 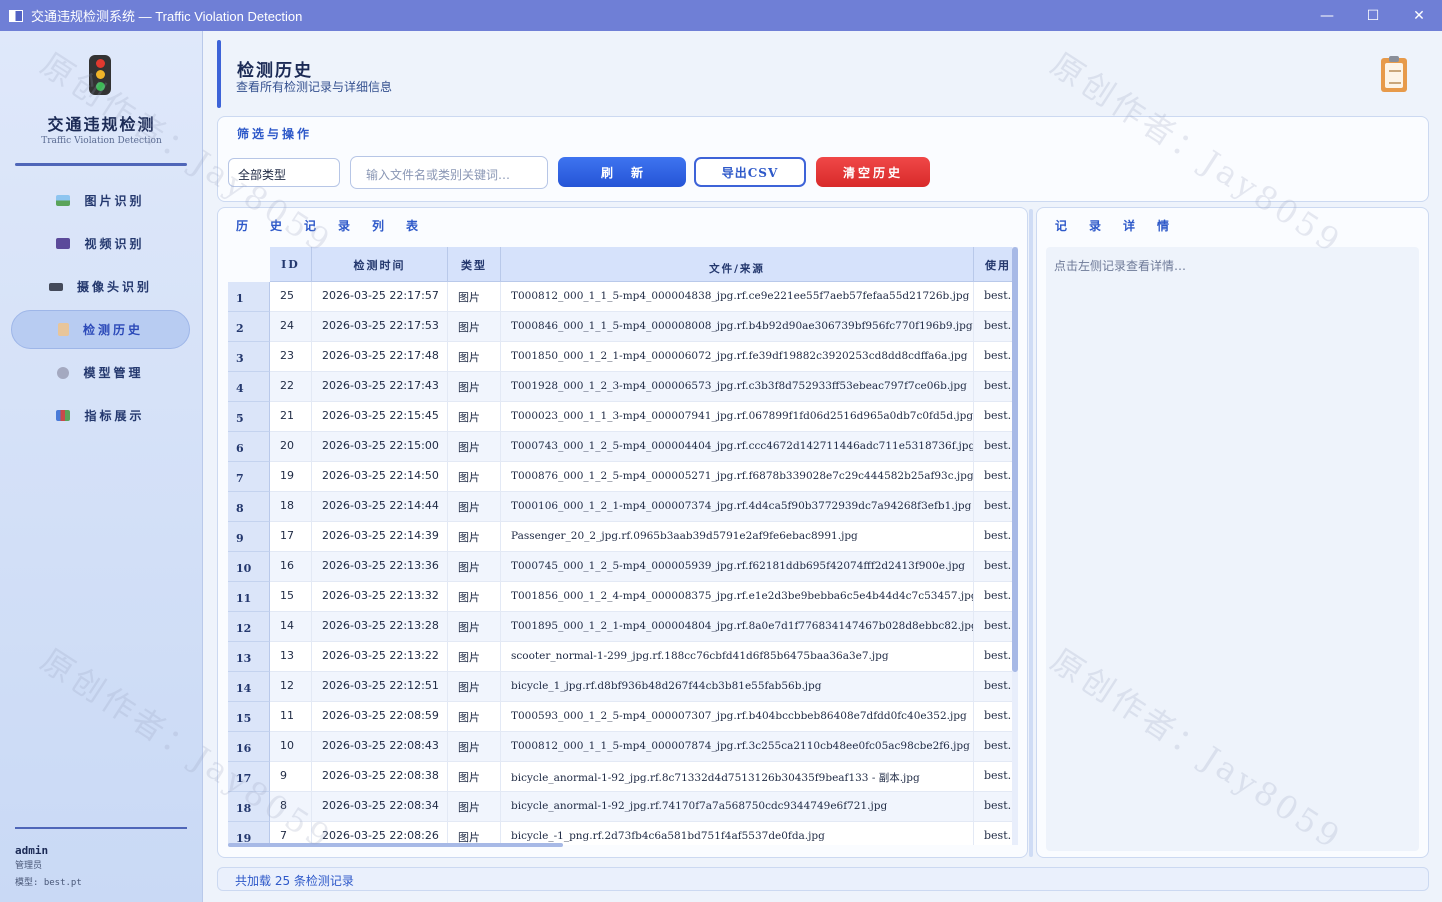 What do you see at coordinates (291, 507) in the screenshot?
I see `cell-id: 18` at bounding box center [291, 507].